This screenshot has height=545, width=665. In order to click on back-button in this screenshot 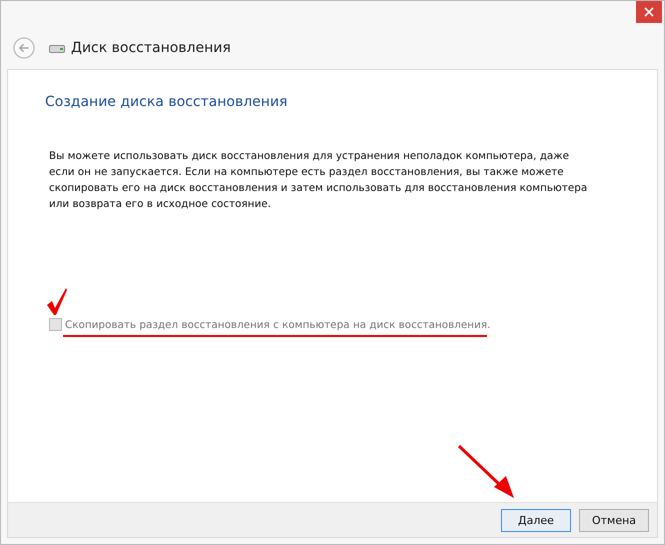, I will do `click(24, 48)`.